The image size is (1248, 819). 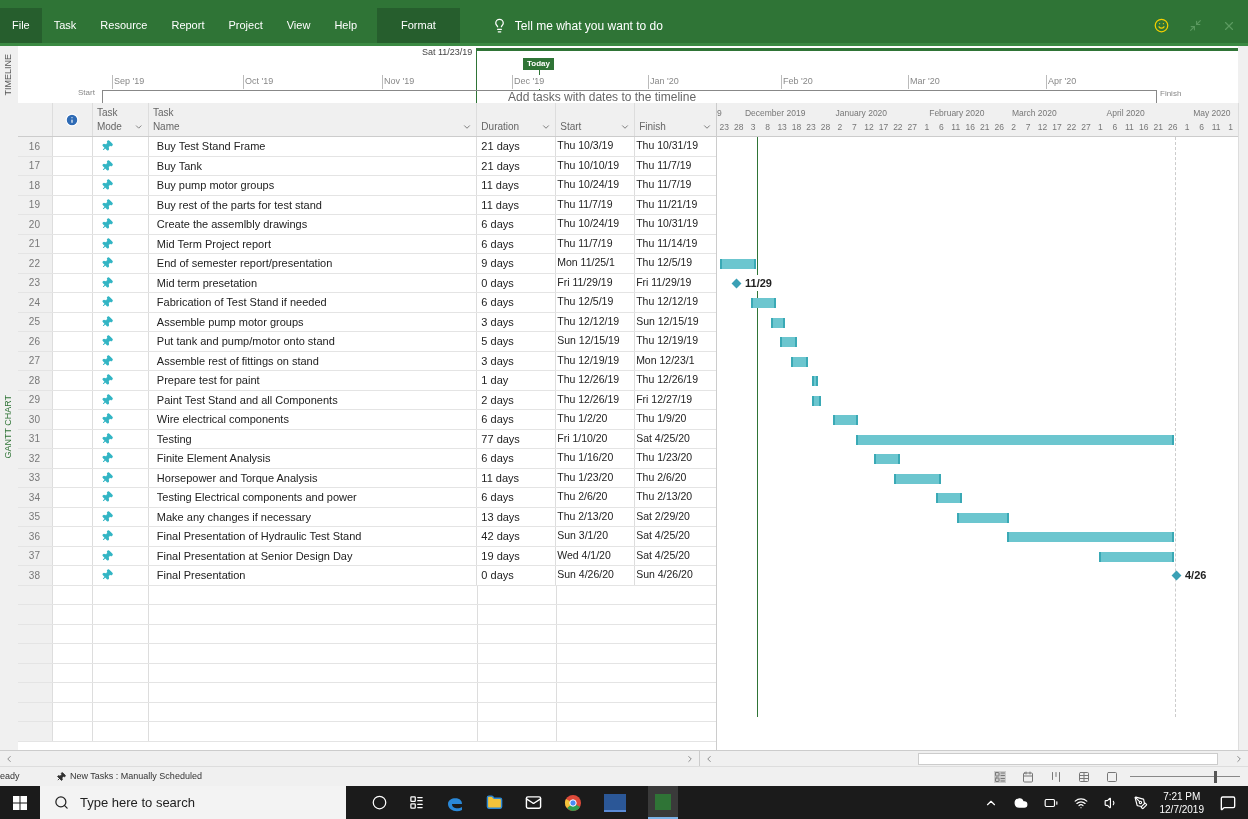 What do you see at coordinates (367, 556) in the screenshot?
I see `table-row: 37 Final Presentation at Senior Design Day 19 days Wed 4/1/20 Sat 4/25/20` at bounding box center [367, 556].